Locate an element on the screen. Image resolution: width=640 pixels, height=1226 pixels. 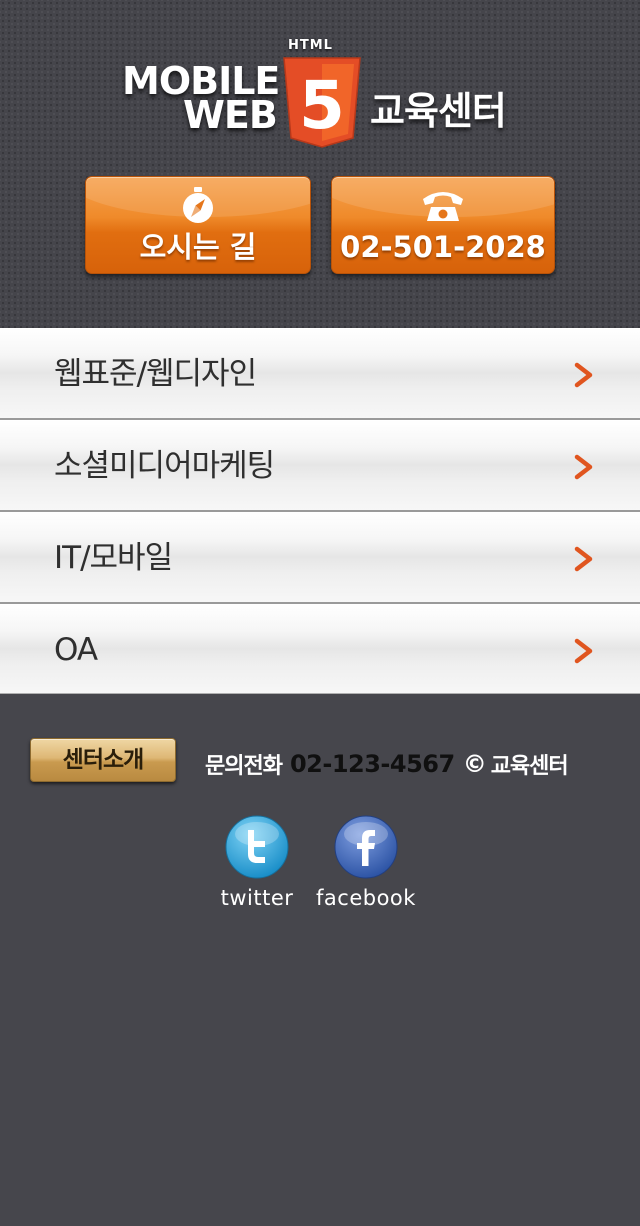
twitter-link: twitter is located at coordinates (257, 862).